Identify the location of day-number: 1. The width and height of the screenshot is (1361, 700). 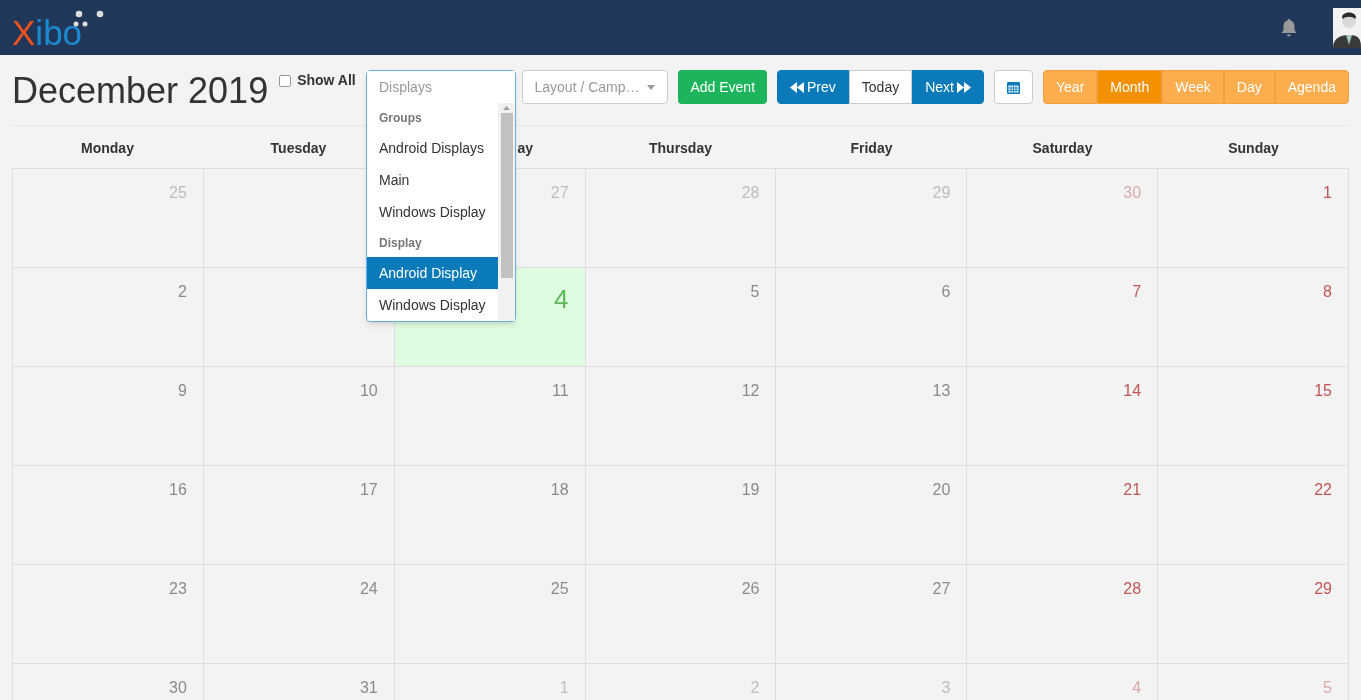
(1327, 193).